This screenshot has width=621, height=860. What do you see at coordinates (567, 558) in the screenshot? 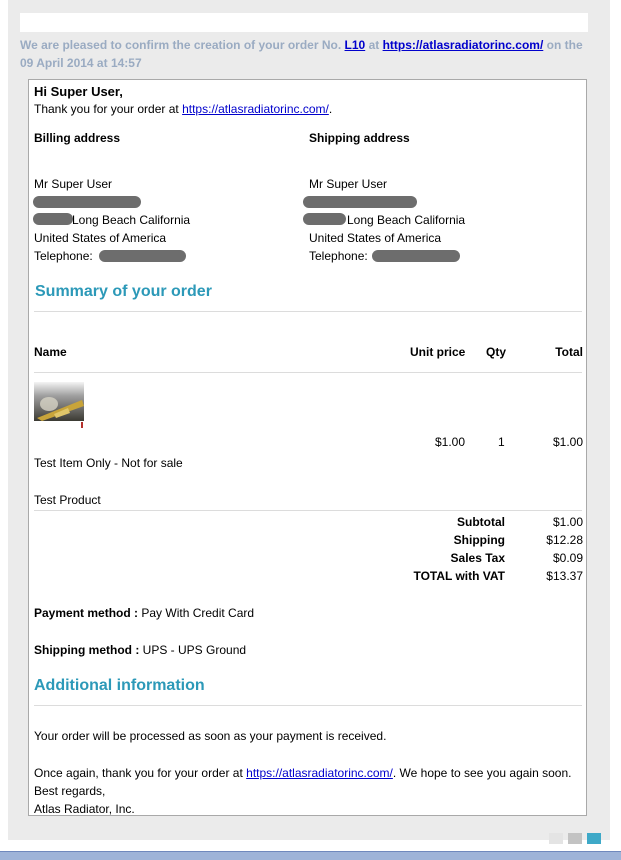
I see `sales-tax-value: $0.09` at bounding box center [567, 558].